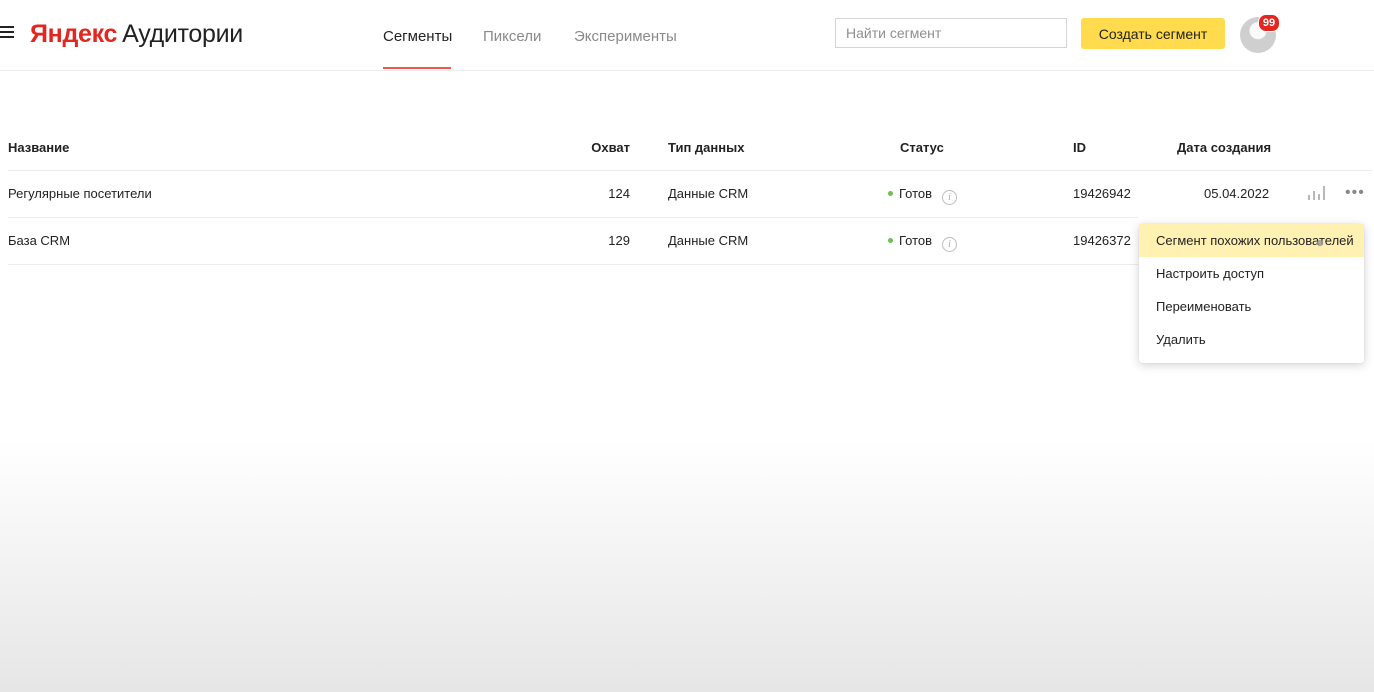  Describe the element at coordinates (625, 36) in the screenshot. I see `tab-experiments: Эксперименты` at that location.